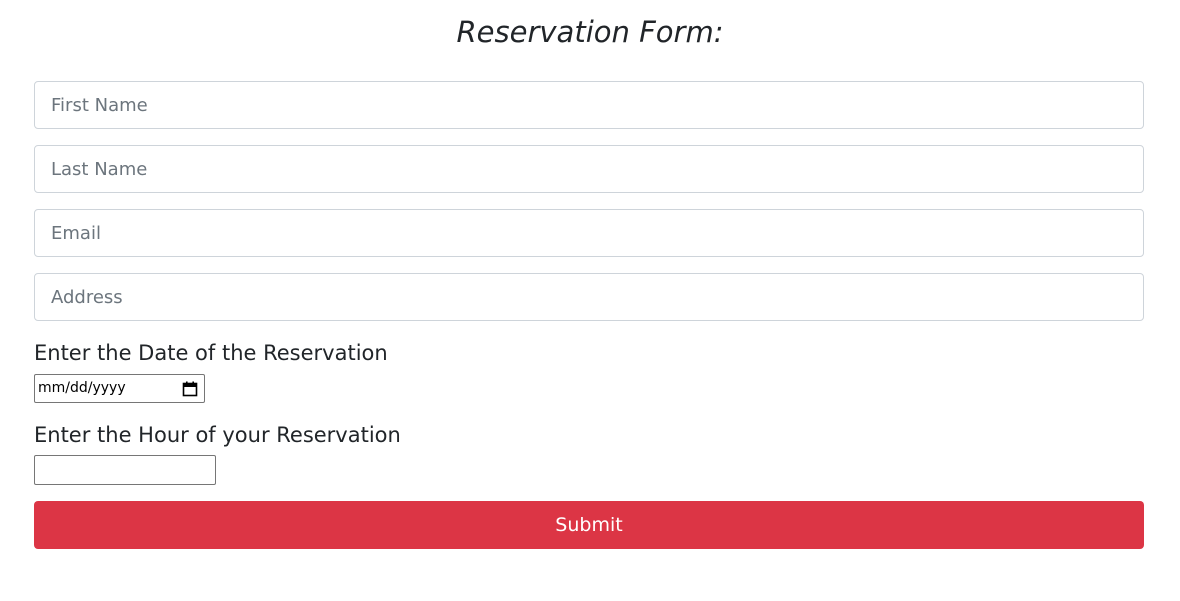 This screenshot has width=1180, height=601. What do you see at coordinates (589, 297) in the screenshot?
I see `address-input` at bounding box center [589, 297].